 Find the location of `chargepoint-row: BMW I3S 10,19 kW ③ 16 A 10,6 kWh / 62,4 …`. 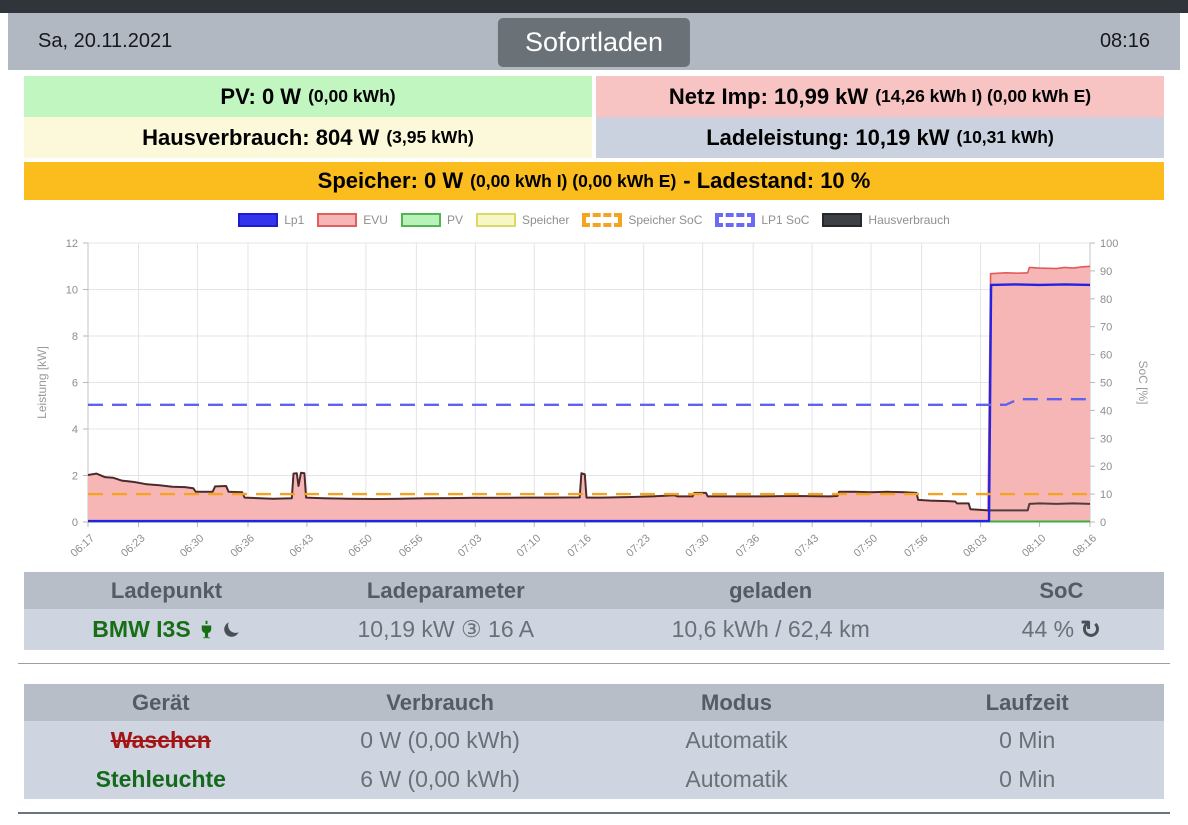

chargepoint-row: BMW I3S 10,19 kW ③ 16 A 10,6 kWh / 62,4 … is located at coordinates (594, 629).